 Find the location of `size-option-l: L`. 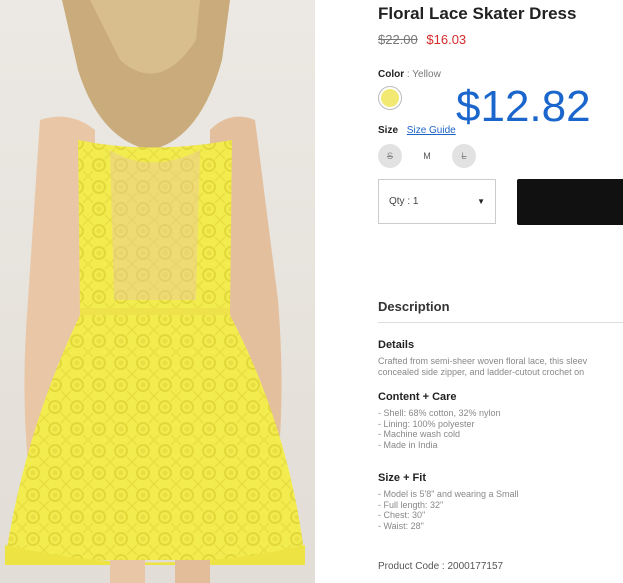

size-option-l: L is located at coordinates (464, 156).